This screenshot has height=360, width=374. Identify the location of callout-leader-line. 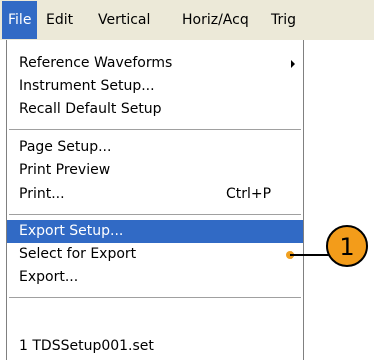
(310, 255).